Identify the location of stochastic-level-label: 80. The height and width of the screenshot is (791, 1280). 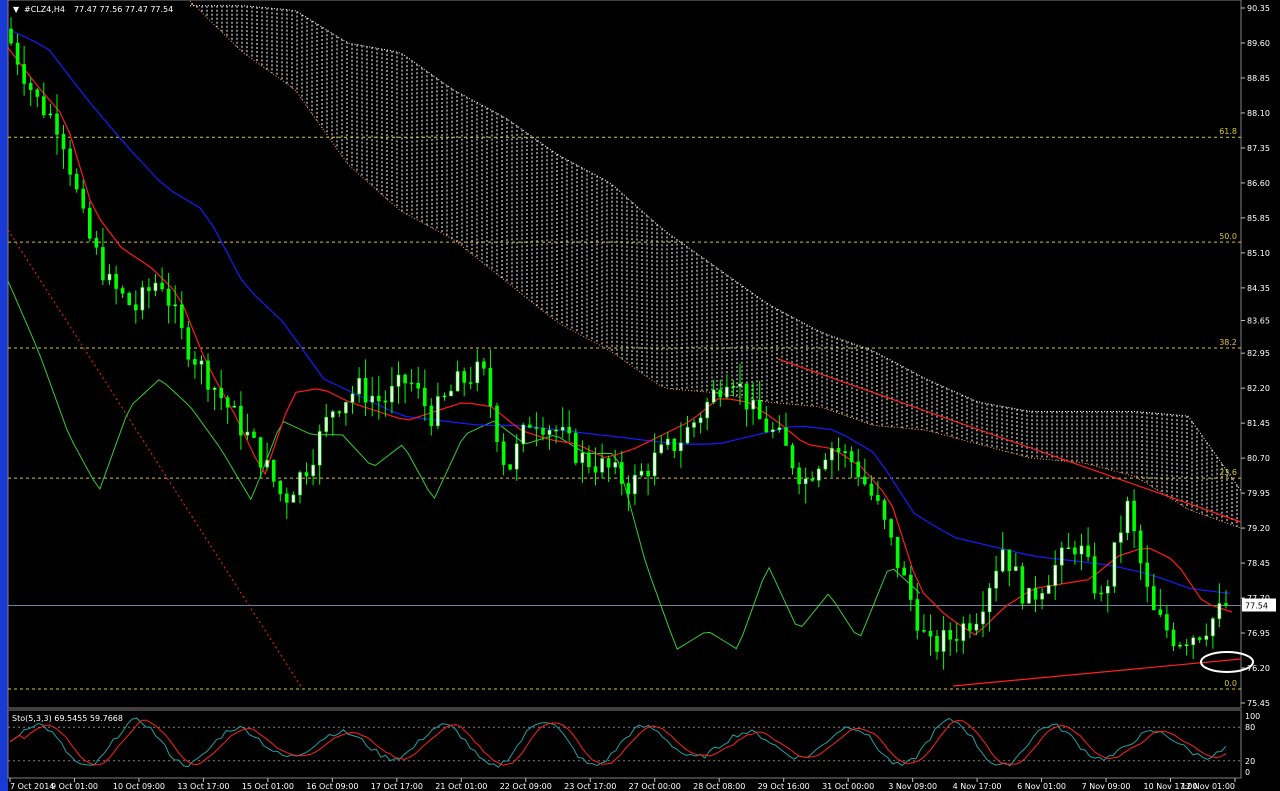
(1250, 727).